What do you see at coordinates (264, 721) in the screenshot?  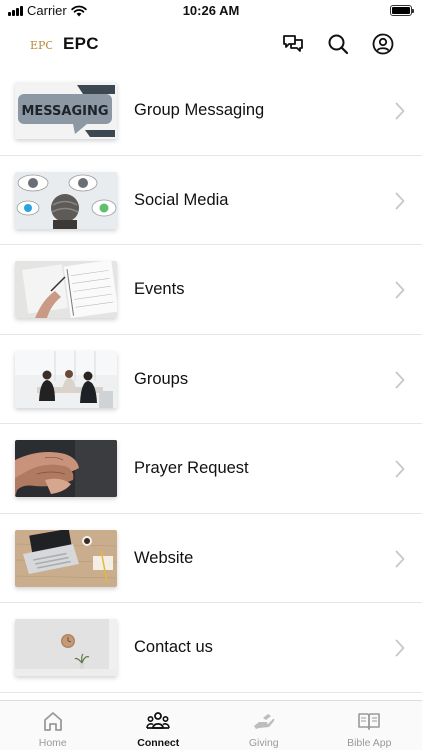 I see `giving-hand-icon` at bounding box center [264, 721].